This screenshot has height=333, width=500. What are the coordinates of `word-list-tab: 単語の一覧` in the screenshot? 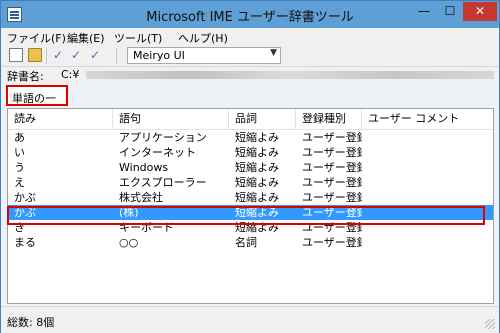 It's located at (37, 103).